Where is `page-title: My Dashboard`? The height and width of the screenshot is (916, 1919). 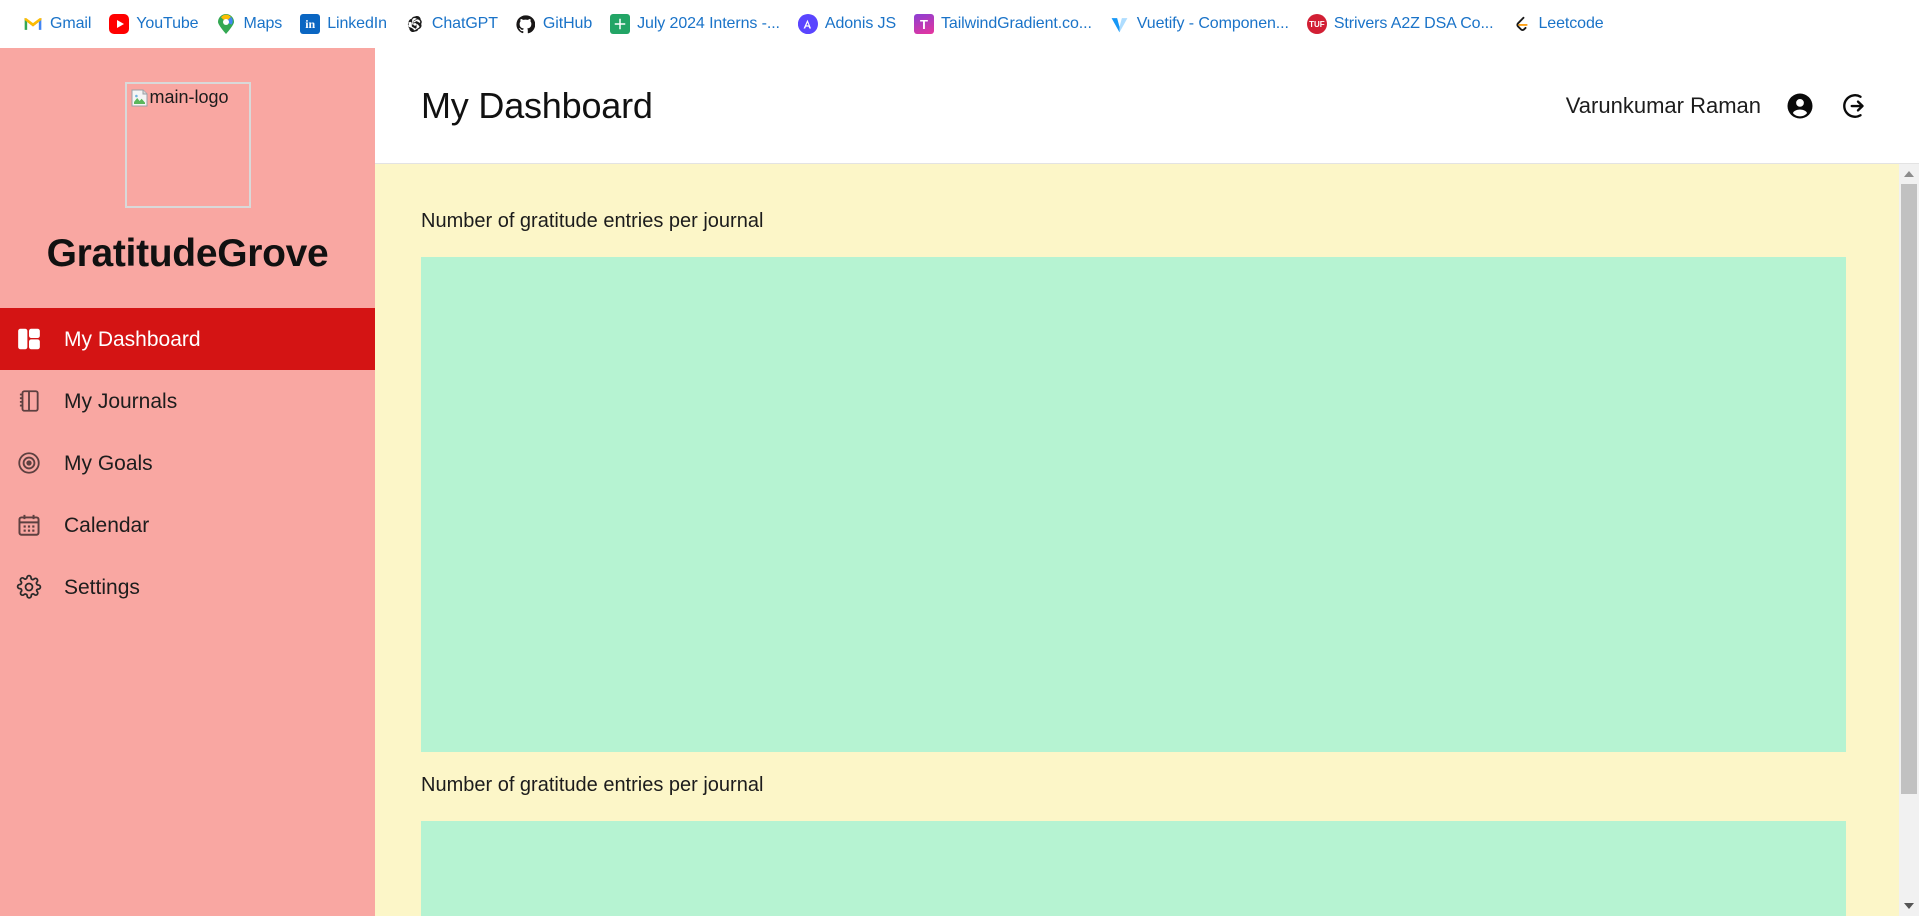
page-title: My Dashboard is located at coordinates (537, 105).